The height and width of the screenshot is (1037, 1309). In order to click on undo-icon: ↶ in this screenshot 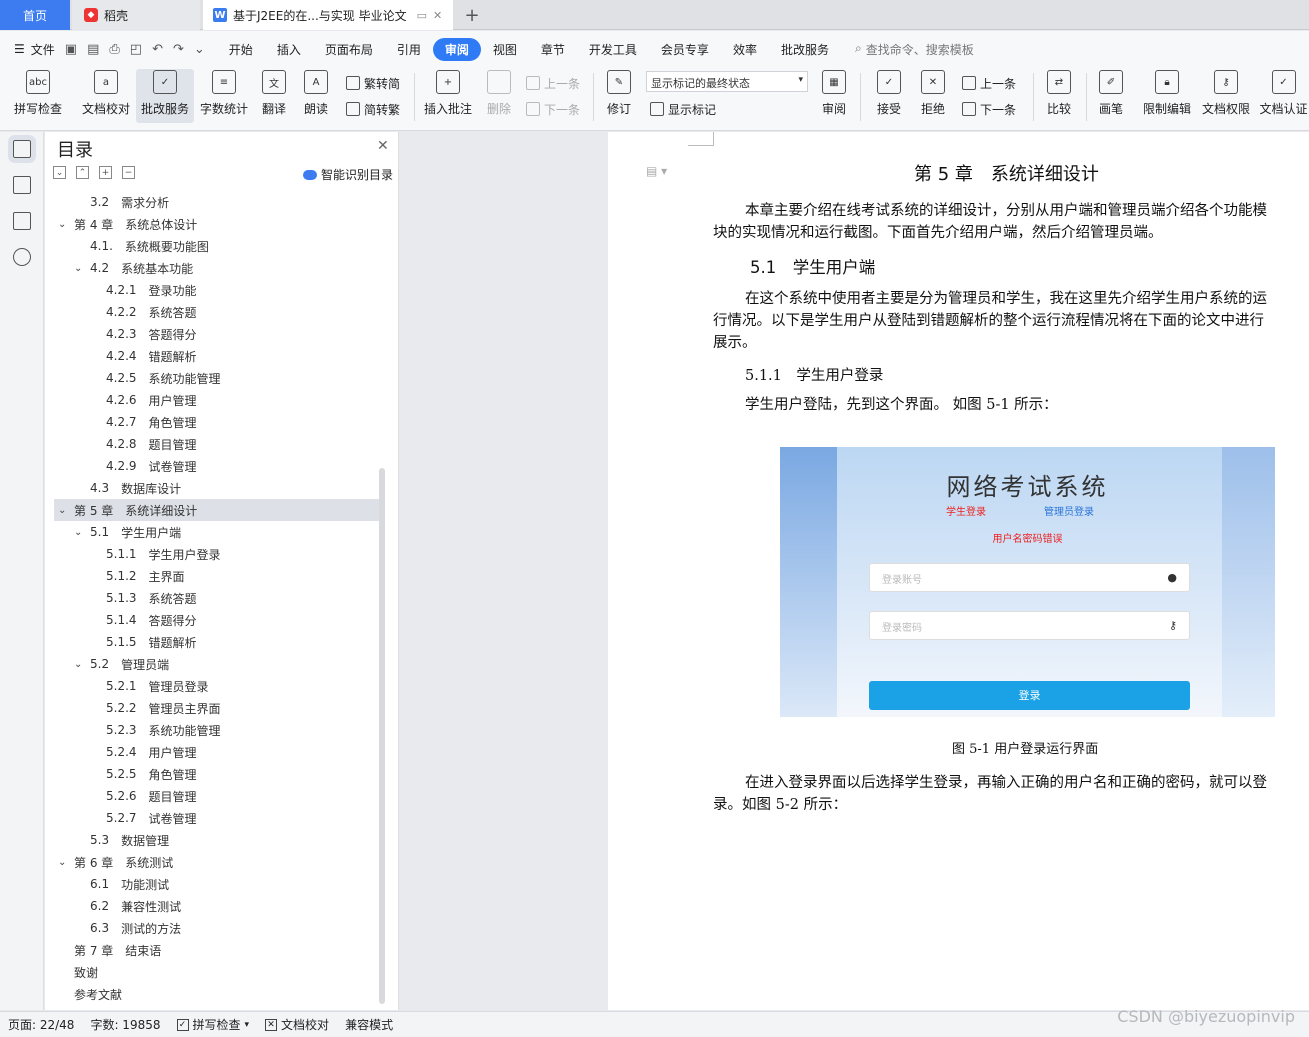, I will do `click(157, 49)`.